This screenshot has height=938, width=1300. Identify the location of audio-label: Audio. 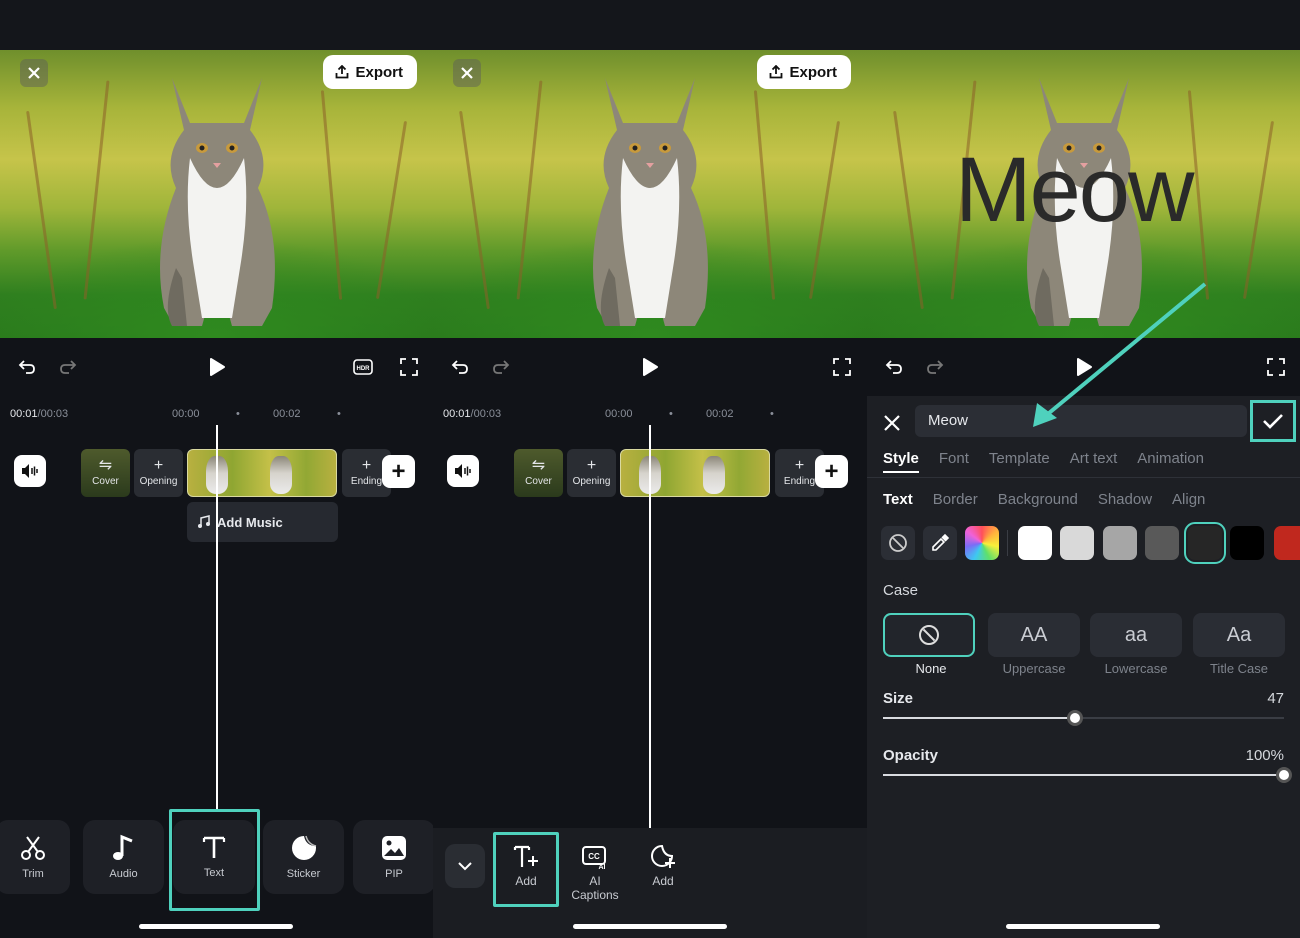
(123, 874).